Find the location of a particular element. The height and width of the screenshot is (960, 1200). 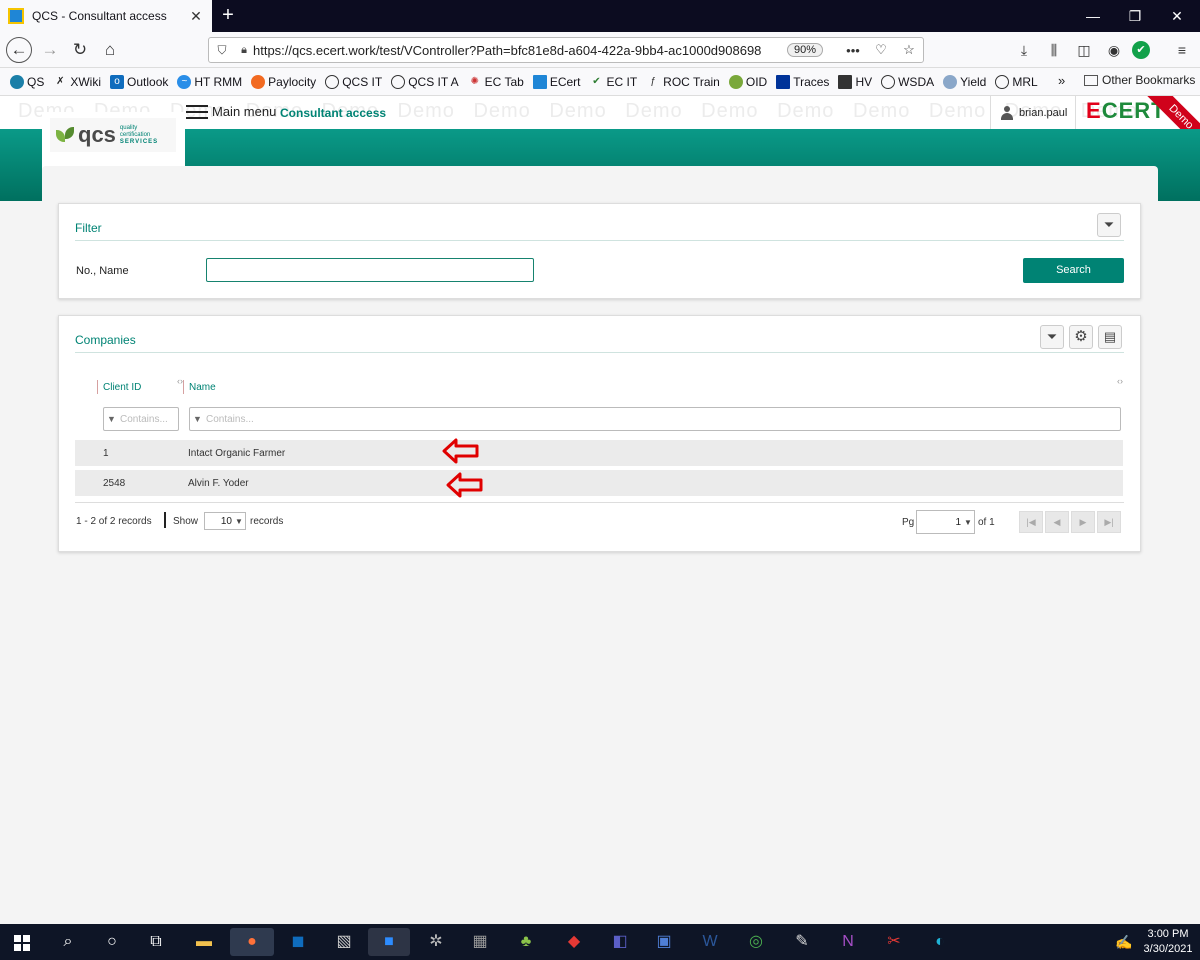

minimize-button: — is located at coordinates (1093, 16).